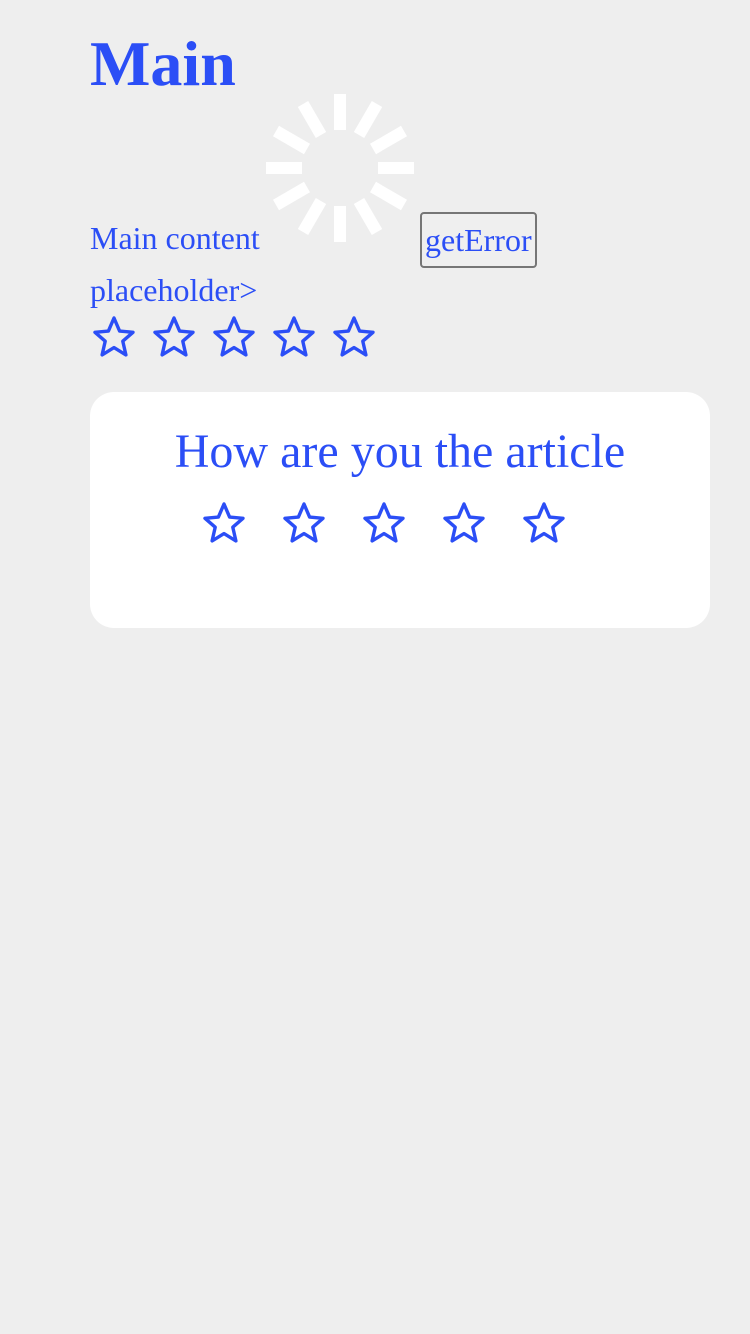 The height and width of the screenshot is (1334, 750). What do you see at coordinates (400, 451) in the screenshot?
I see `feedback-card-title: How are you the article` at bounding box center [400, 451].